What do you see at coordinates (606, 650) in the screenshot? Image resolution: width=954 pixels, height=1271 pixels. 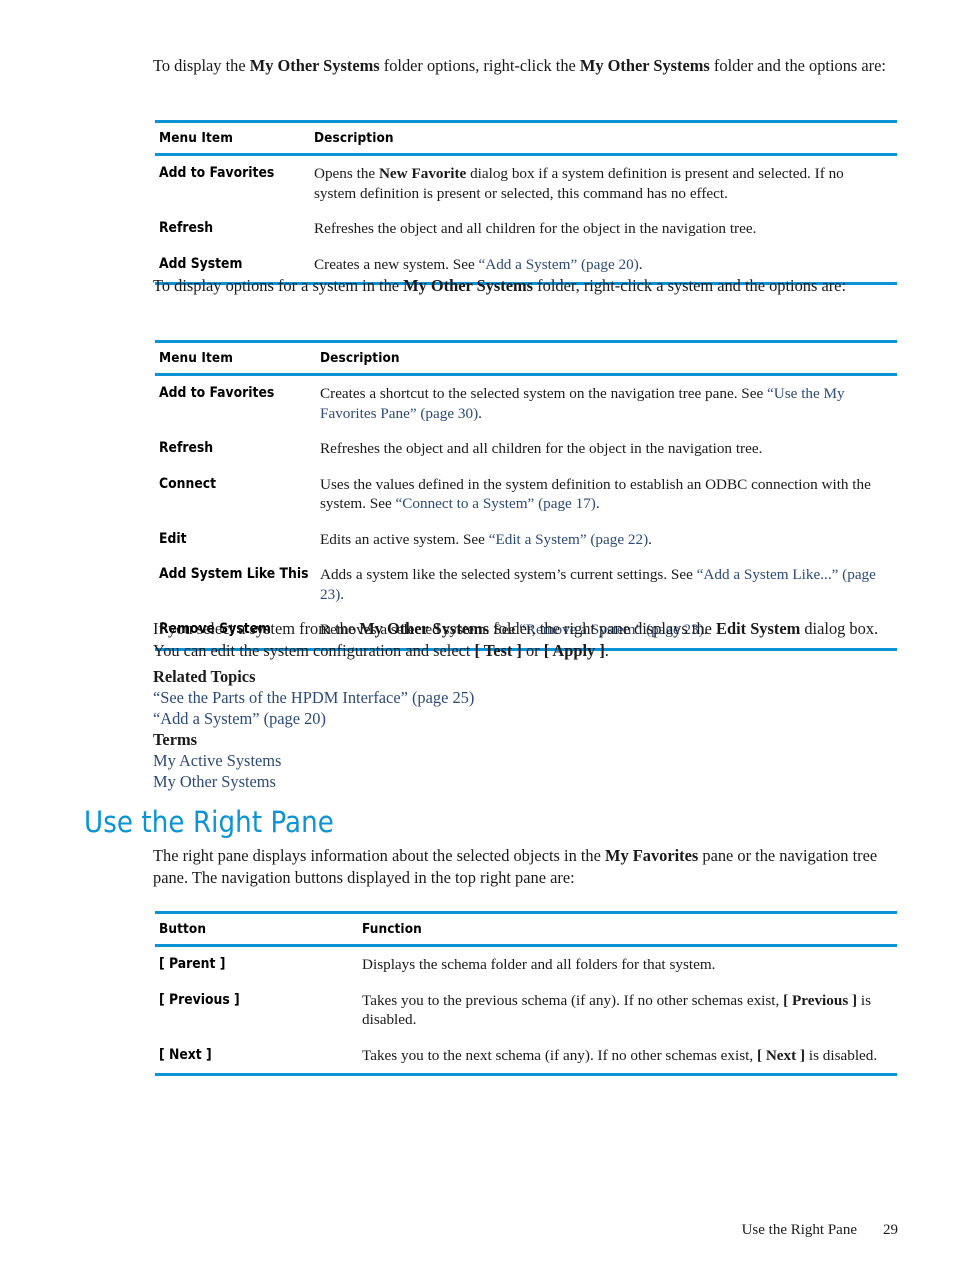 I see `intro3-text-part5: .` at bounding box center [606, 650].